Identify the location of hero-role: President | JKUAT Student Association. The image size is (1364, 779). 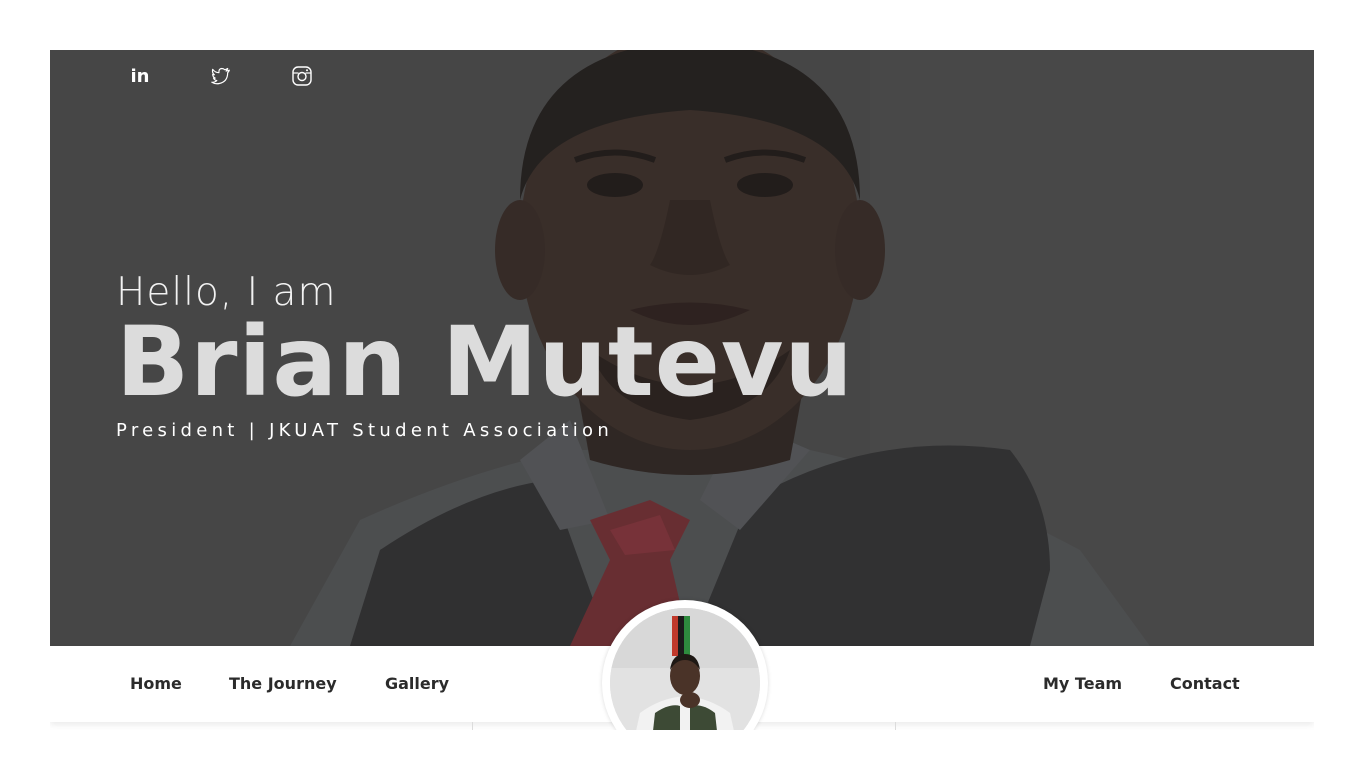
(365, 430).